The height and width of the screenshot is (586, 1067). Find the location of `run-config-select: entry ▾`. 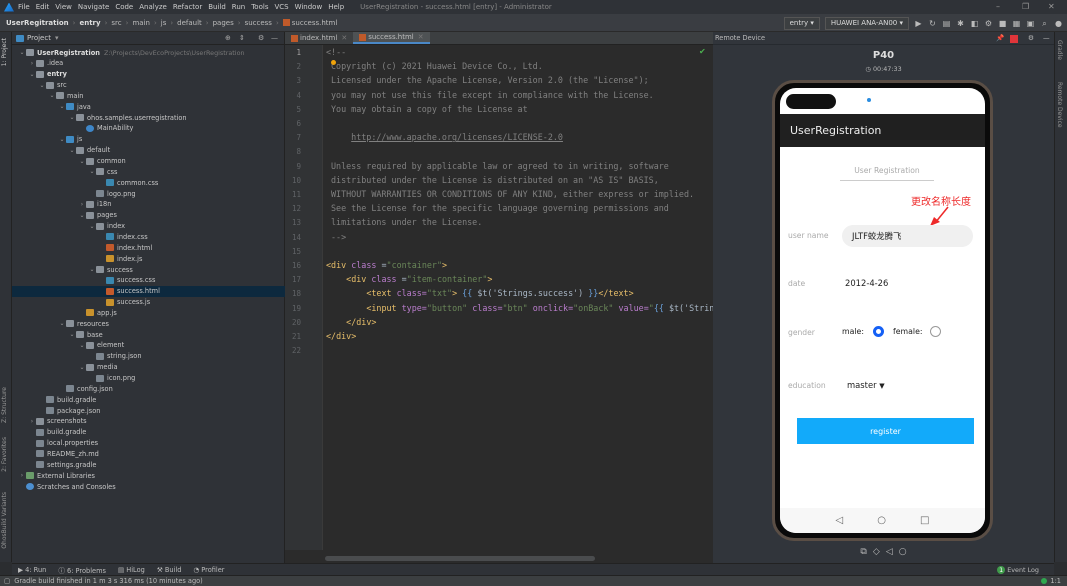

run-config-select: entry ▾ is located at coordinates (801, 23).